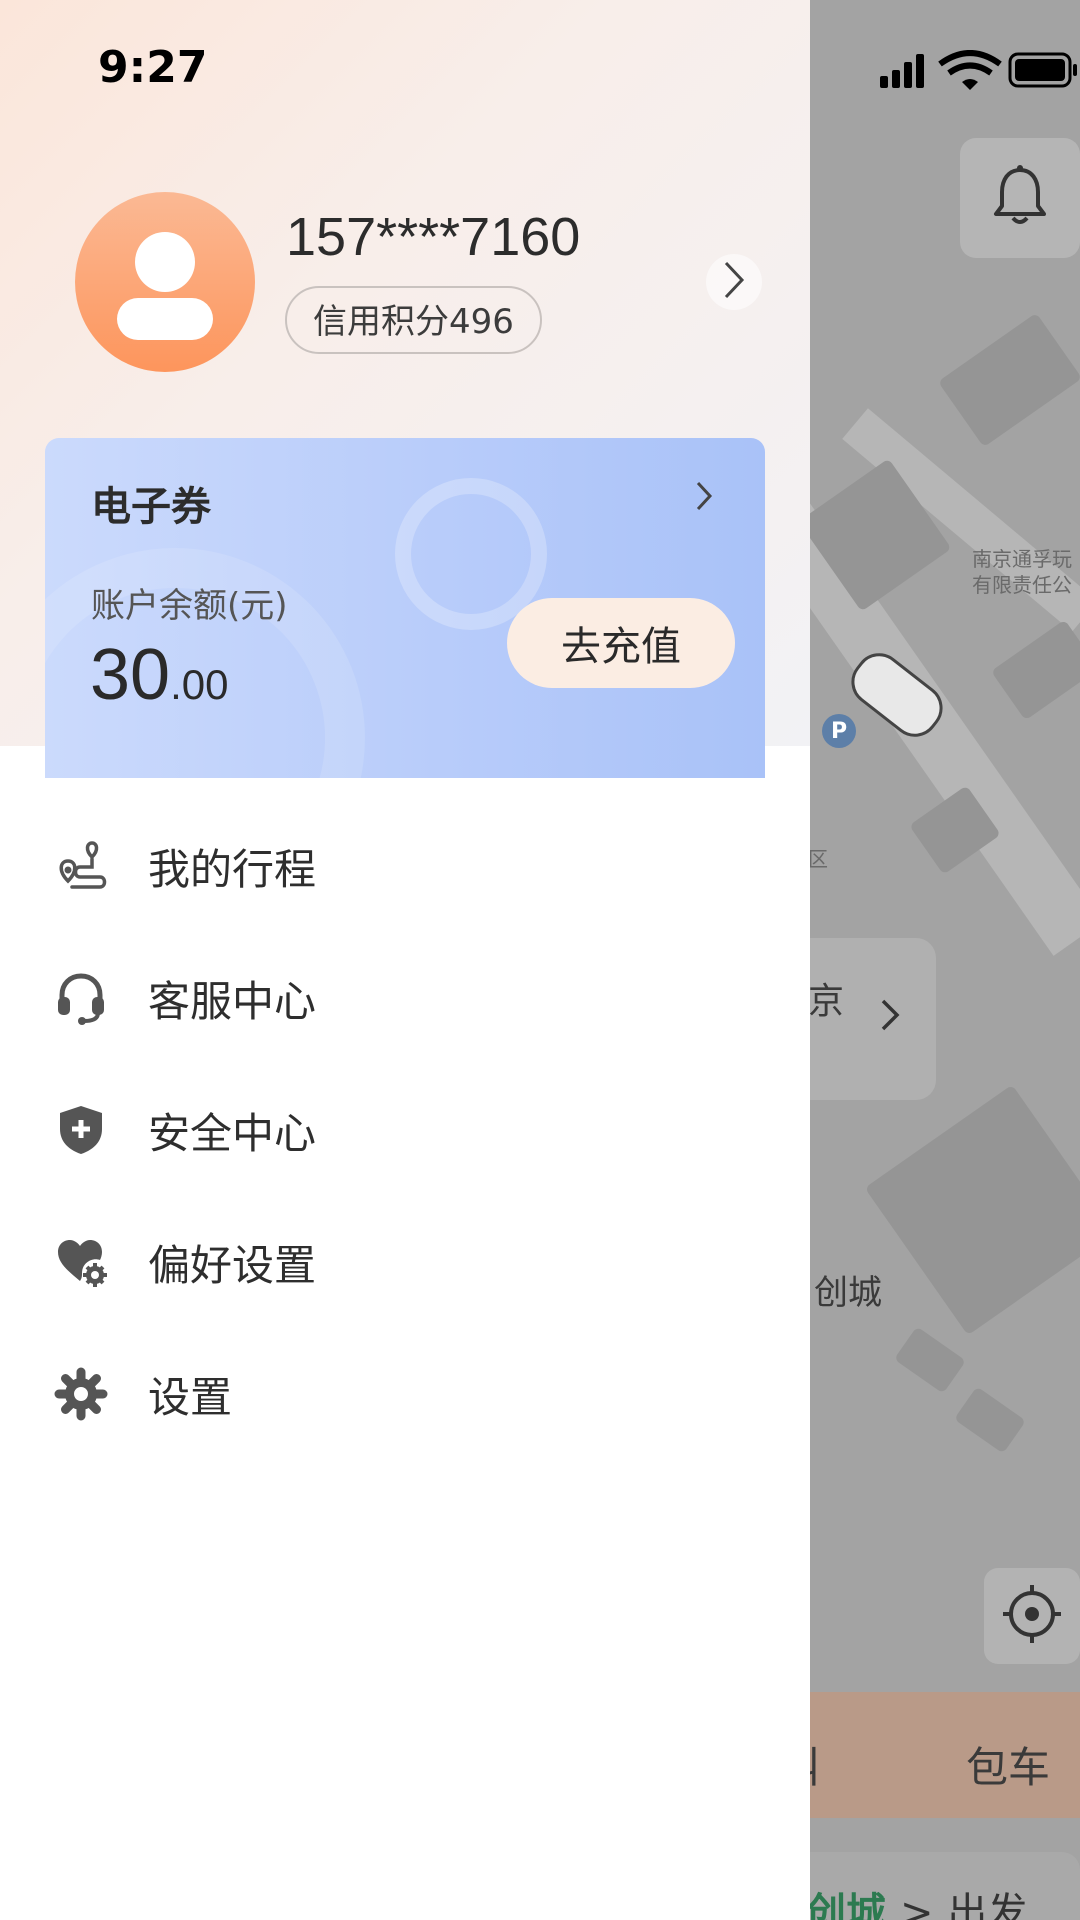 Image resolution: width=1080 pixels, height=1920 pixels. What do you see at coordinates (826, 1001) in the screenshot?
I see `destination-card-text: 京` at bounding box center [826, 1001].